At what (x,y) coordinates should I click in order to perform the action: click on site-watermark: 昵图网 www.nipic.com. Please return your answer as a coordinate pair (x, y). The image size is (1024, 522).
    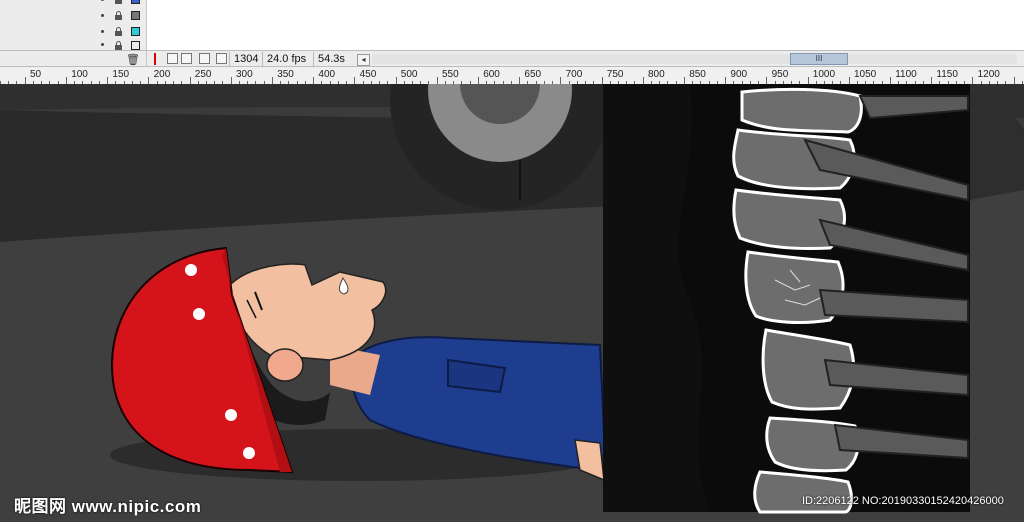
    Looking at the image, I should click on (108, 506).